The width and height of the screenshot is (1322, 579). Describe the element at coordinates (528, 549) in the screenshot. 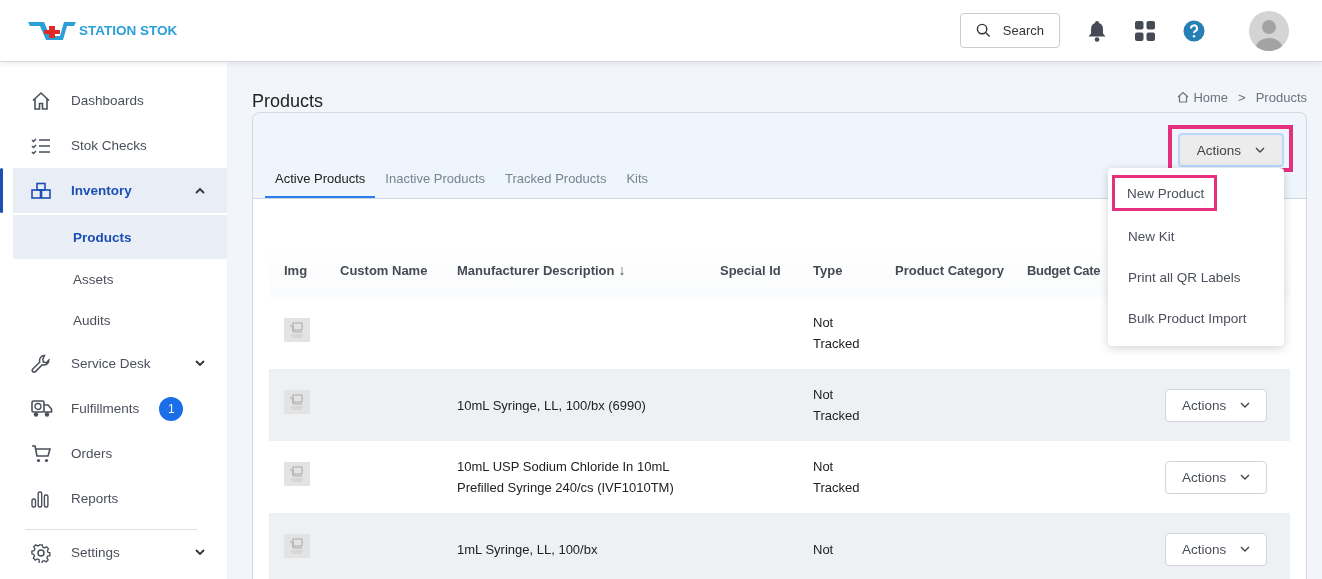

I see `table-cell-text: 1mL Syringe, LL, 100/bx` at that location.